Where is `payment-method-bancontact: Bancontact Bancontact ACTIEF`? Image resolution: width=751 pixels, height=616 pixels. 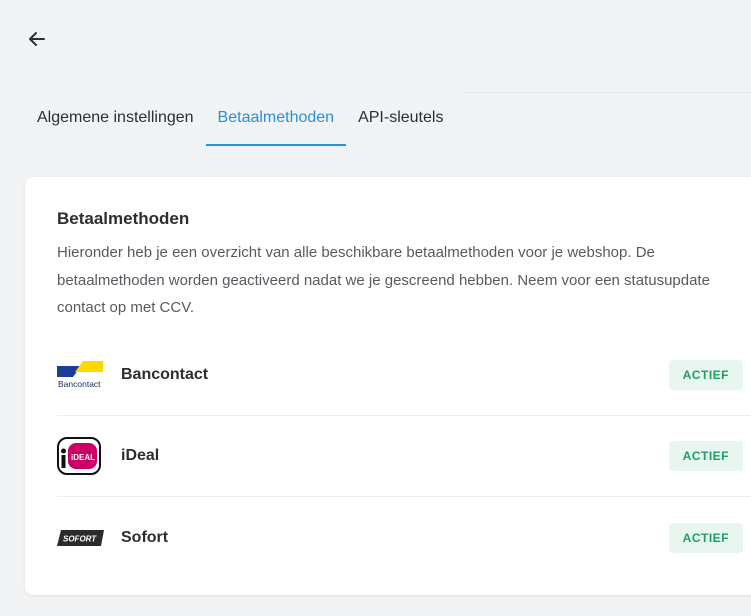 payment-method-bancontact: Bancontact Bancontact ACTIEF is located at coordinates (404, 375).